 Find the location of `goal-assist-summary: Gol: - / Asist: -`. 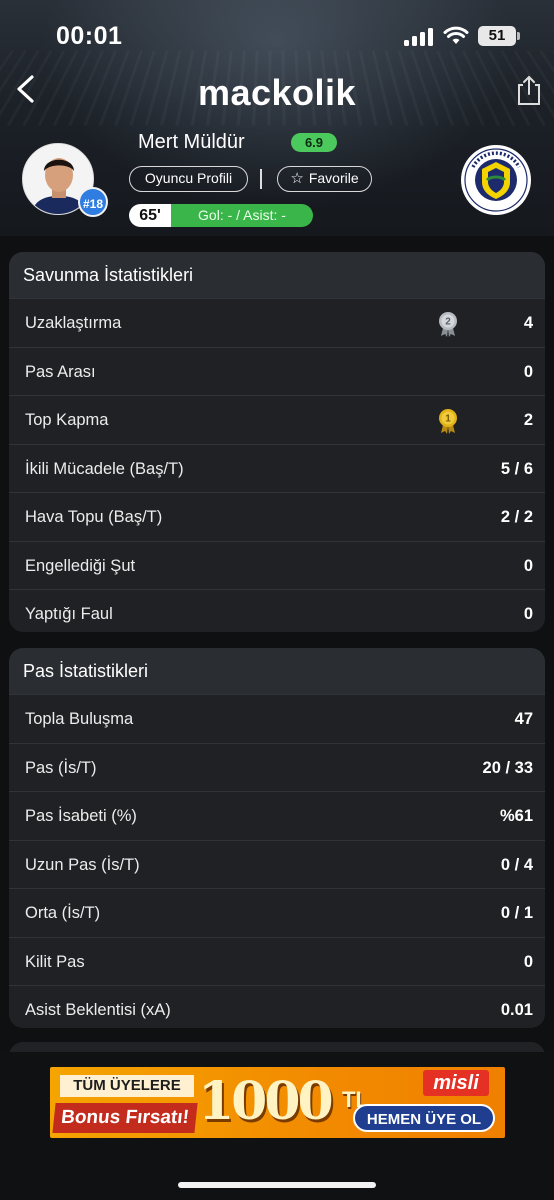

goal-assist-summary: Gol: - / Asist: - is located at coordinates (242, 215).